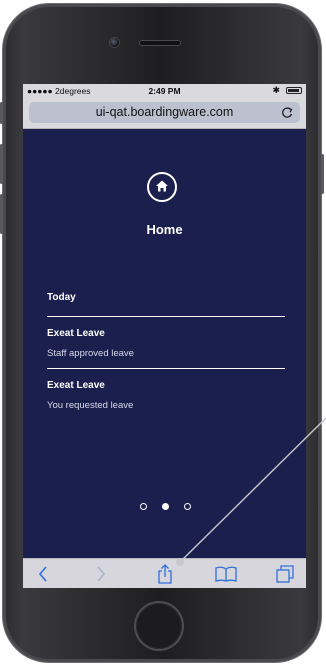 The height and width of the screenshot is (666, 326). What do you see at coordinates (159, 626) in the screenshot?
I see `home-button` at bounding box center [159, 626].